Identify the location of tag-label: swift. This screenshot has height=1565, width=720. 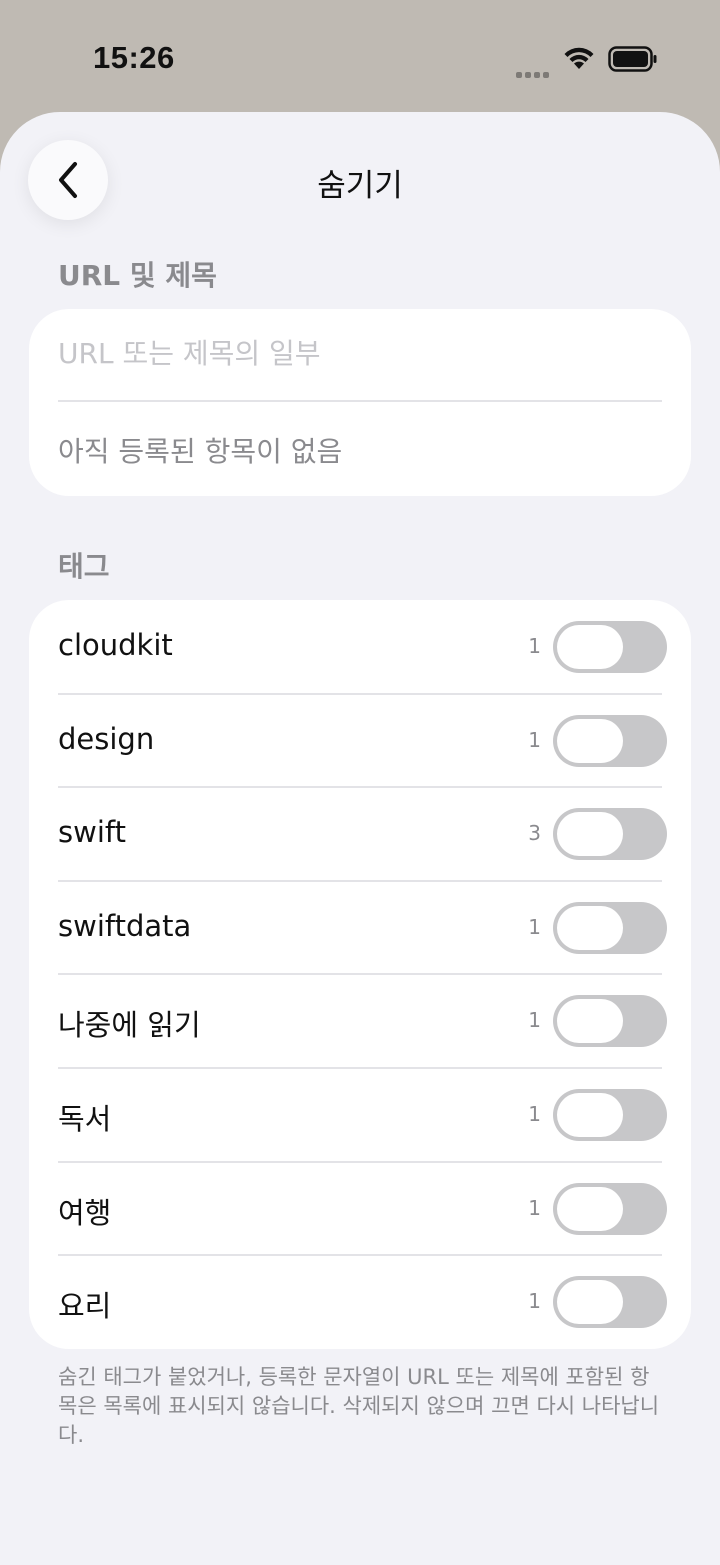
(92, 832).